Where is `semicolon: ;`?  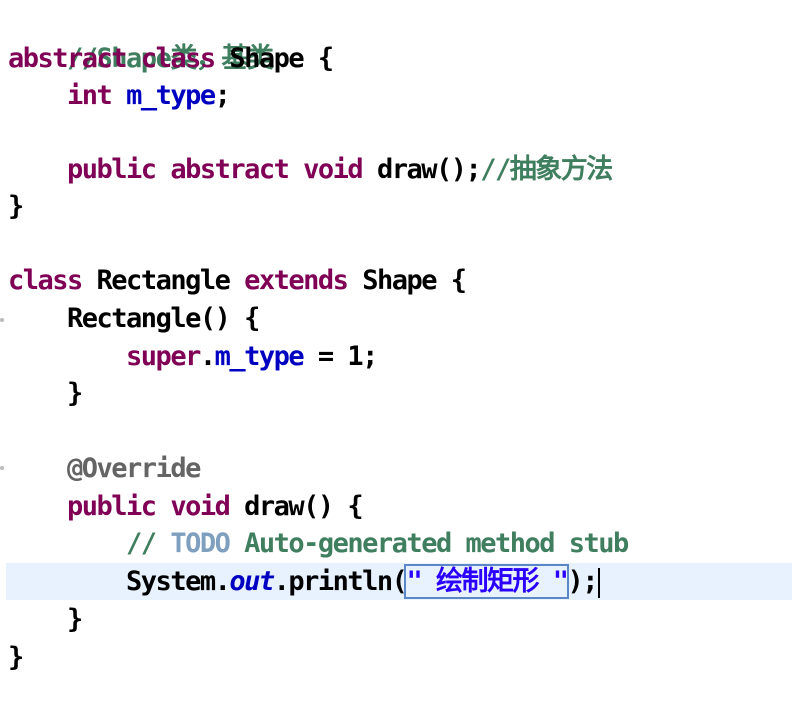 semicolon: ; is located at coordinates (222, 95).